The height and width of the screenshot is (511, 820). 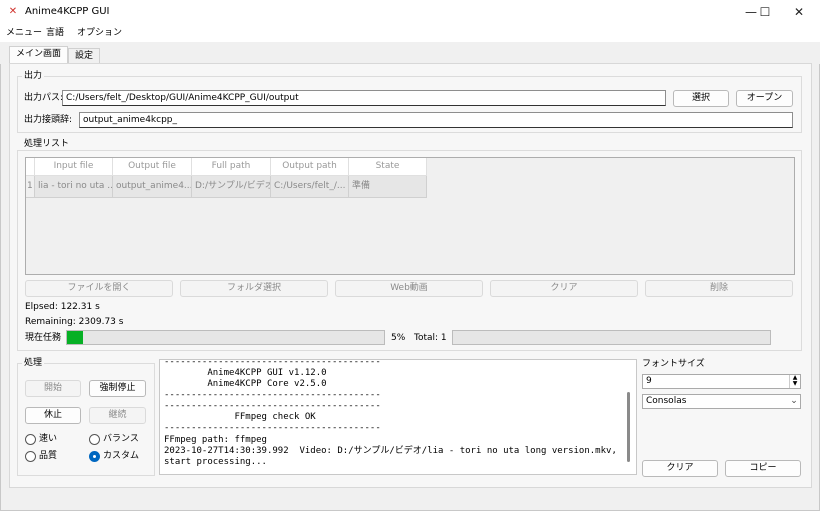 I want to click on open-button: オープン, so click(x=764, y=98).